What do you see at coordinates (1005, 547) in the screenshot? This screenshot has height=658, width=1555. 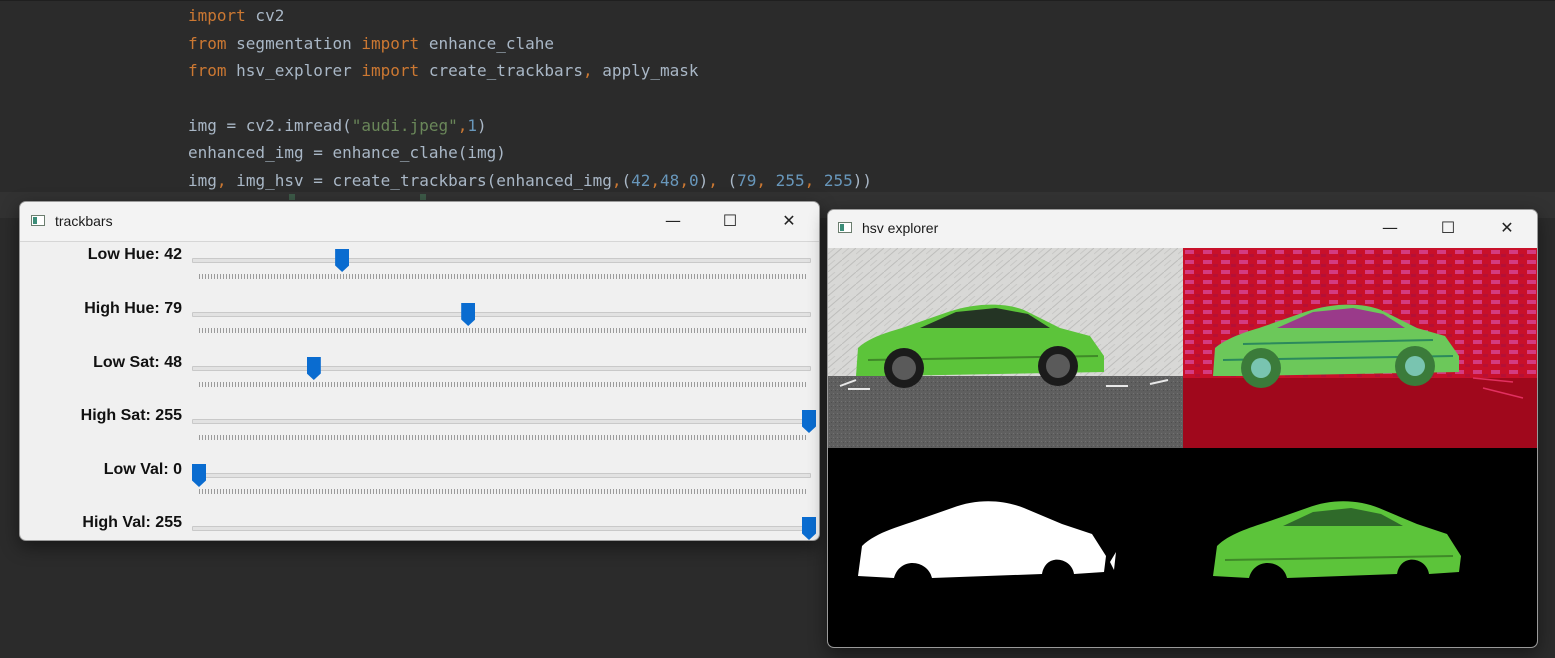 I see `mask-image` at bounding box center [1005, 547].